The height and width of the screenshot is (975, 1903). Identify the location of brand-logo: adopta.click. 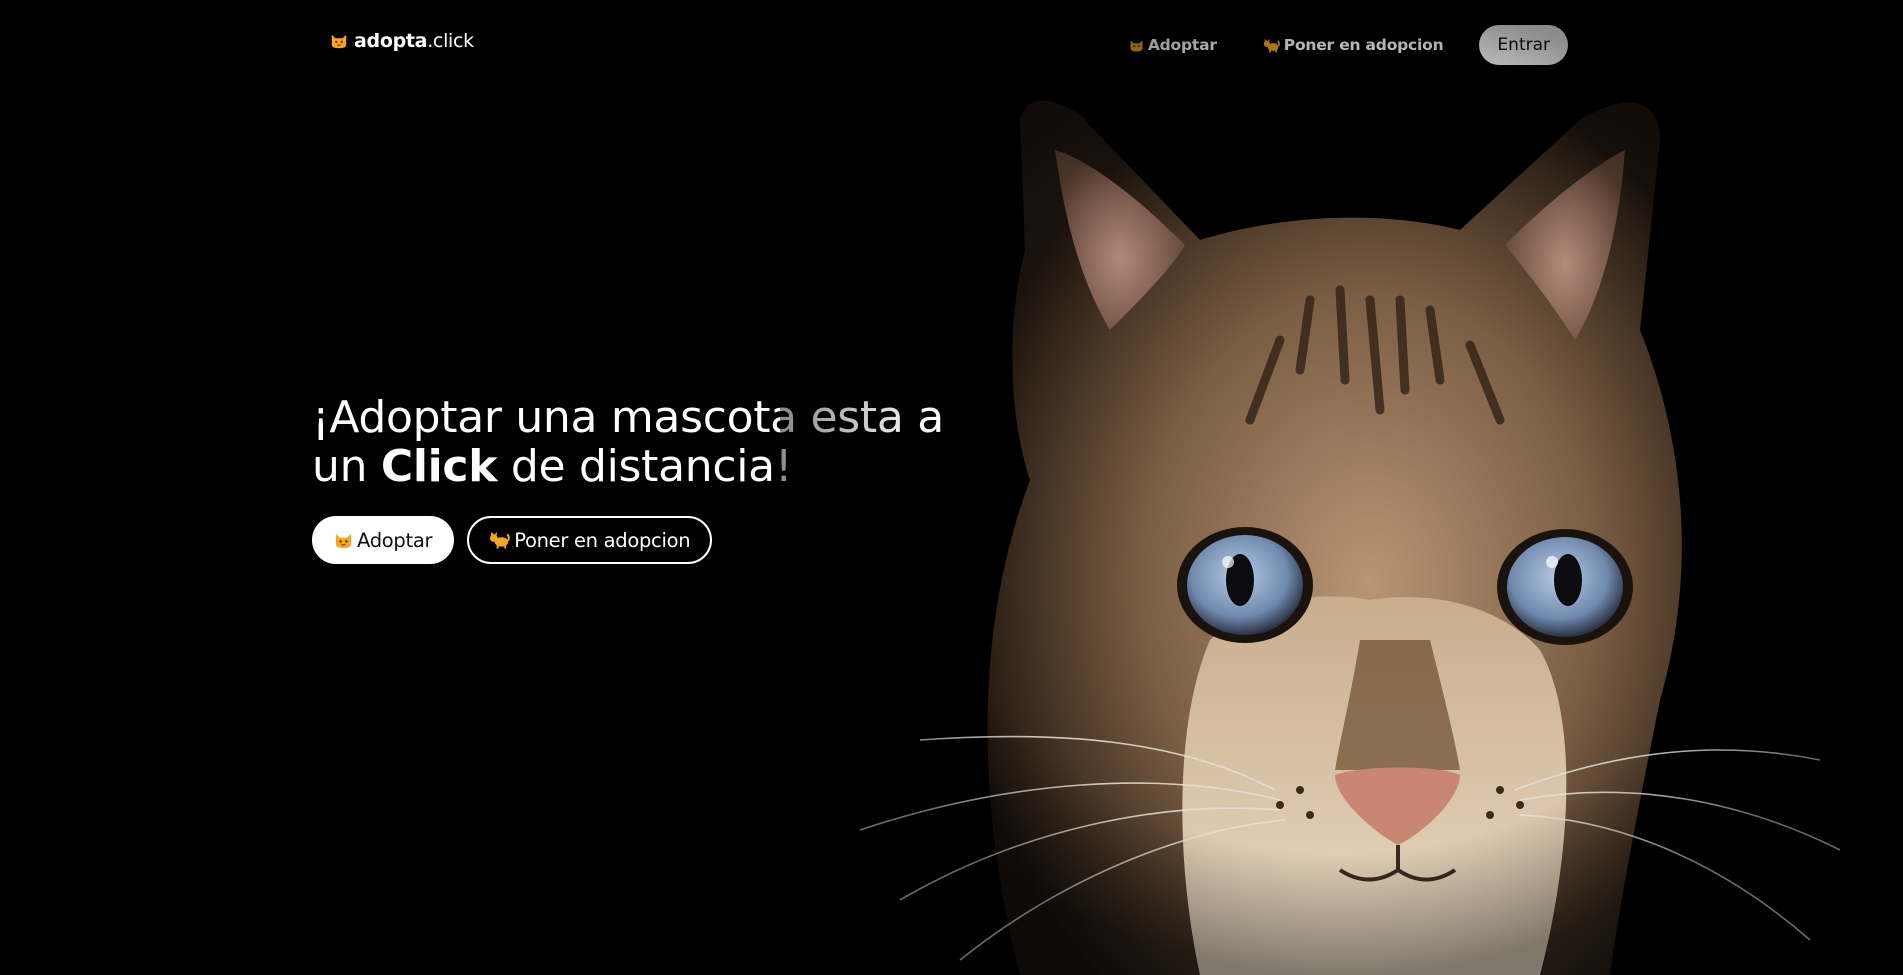
(402, 41).